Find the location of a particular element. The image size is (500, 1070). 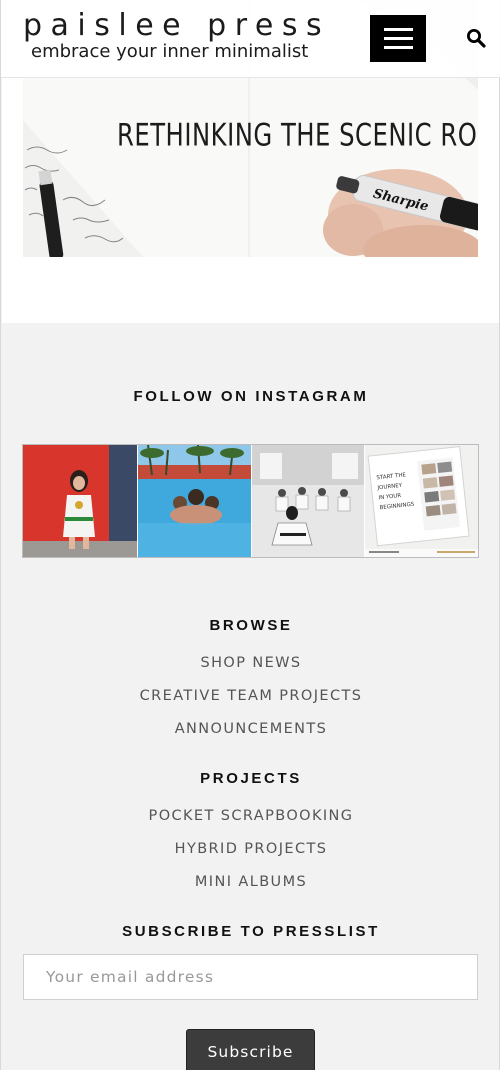

hero-title: RETHINKING THE SCENIC ROUTE is located at coordinates (297, 135).